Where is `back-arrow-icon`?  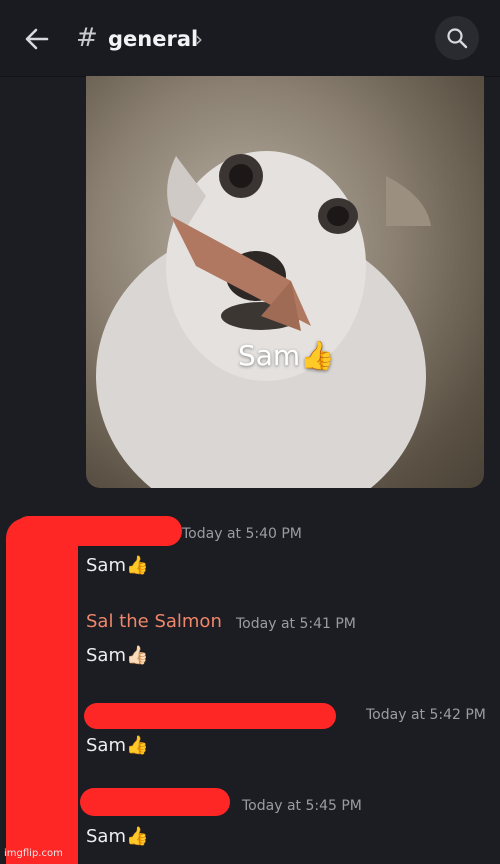
back-arrow-icon is located at coordinates (37, 39).